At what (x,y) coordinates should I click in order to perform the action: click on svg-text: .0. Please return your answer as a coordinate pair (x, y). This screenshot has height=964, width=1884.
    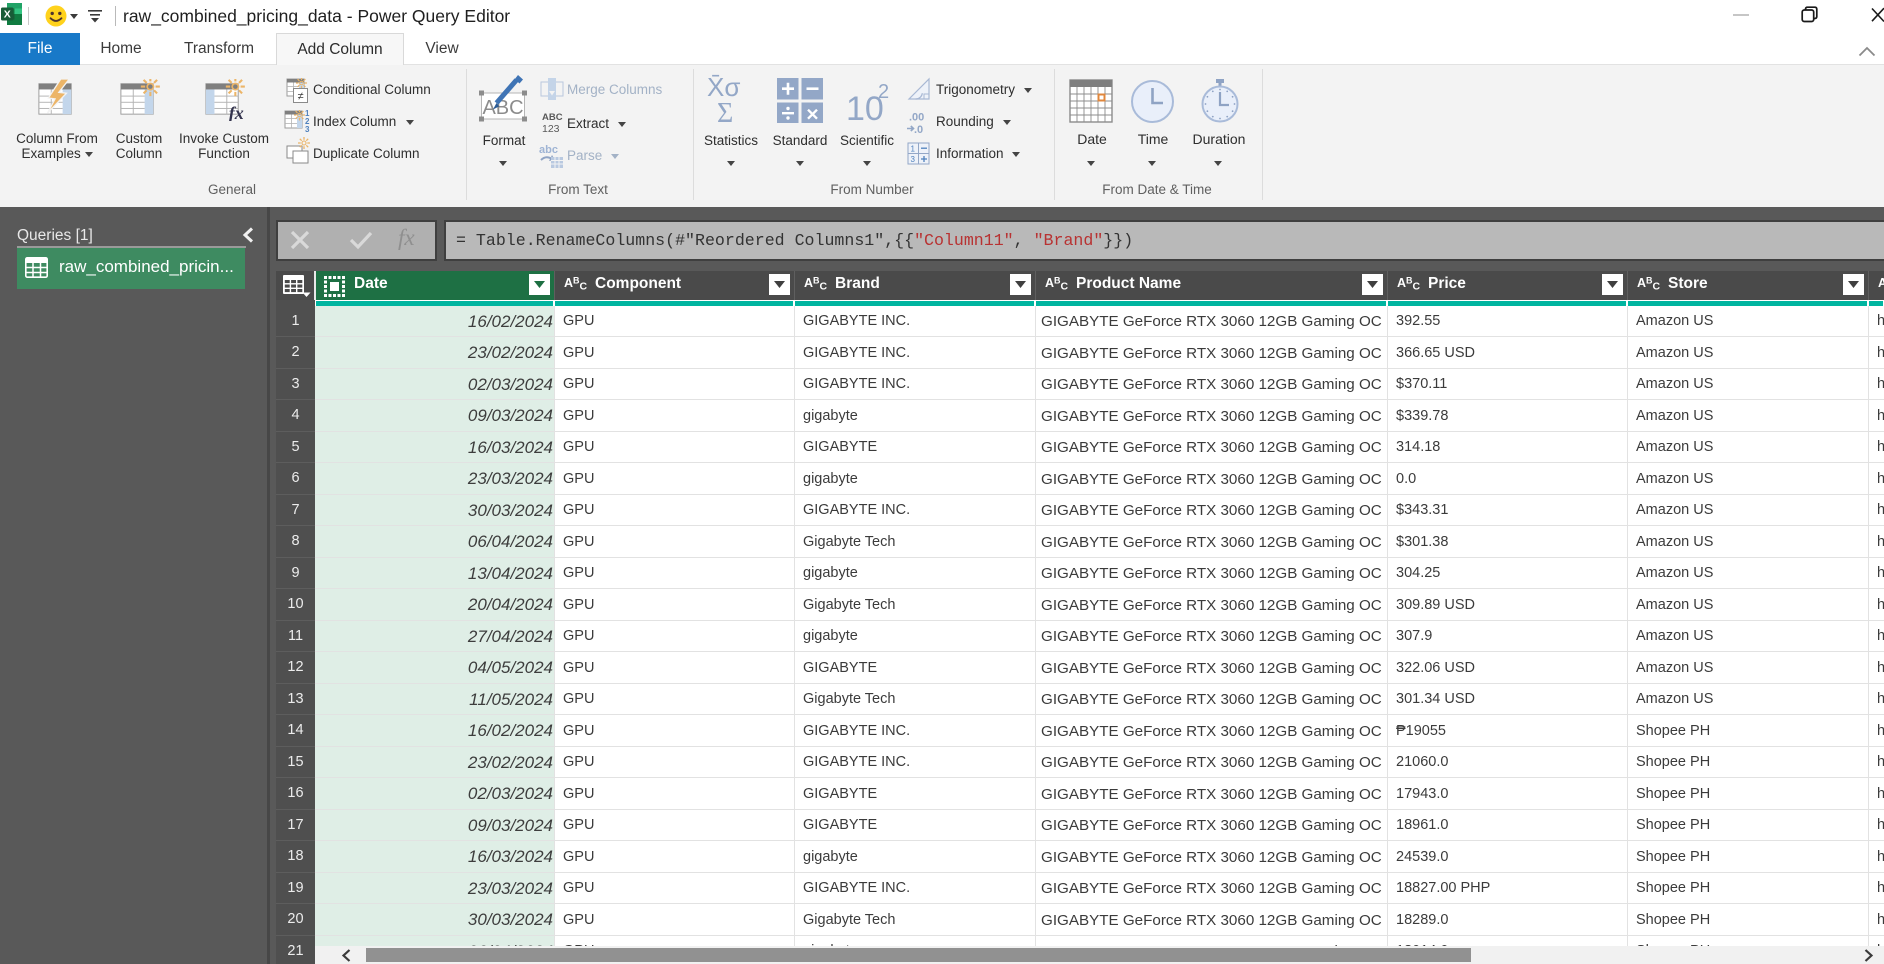
    Looking at the image, I should click on (918, 129).